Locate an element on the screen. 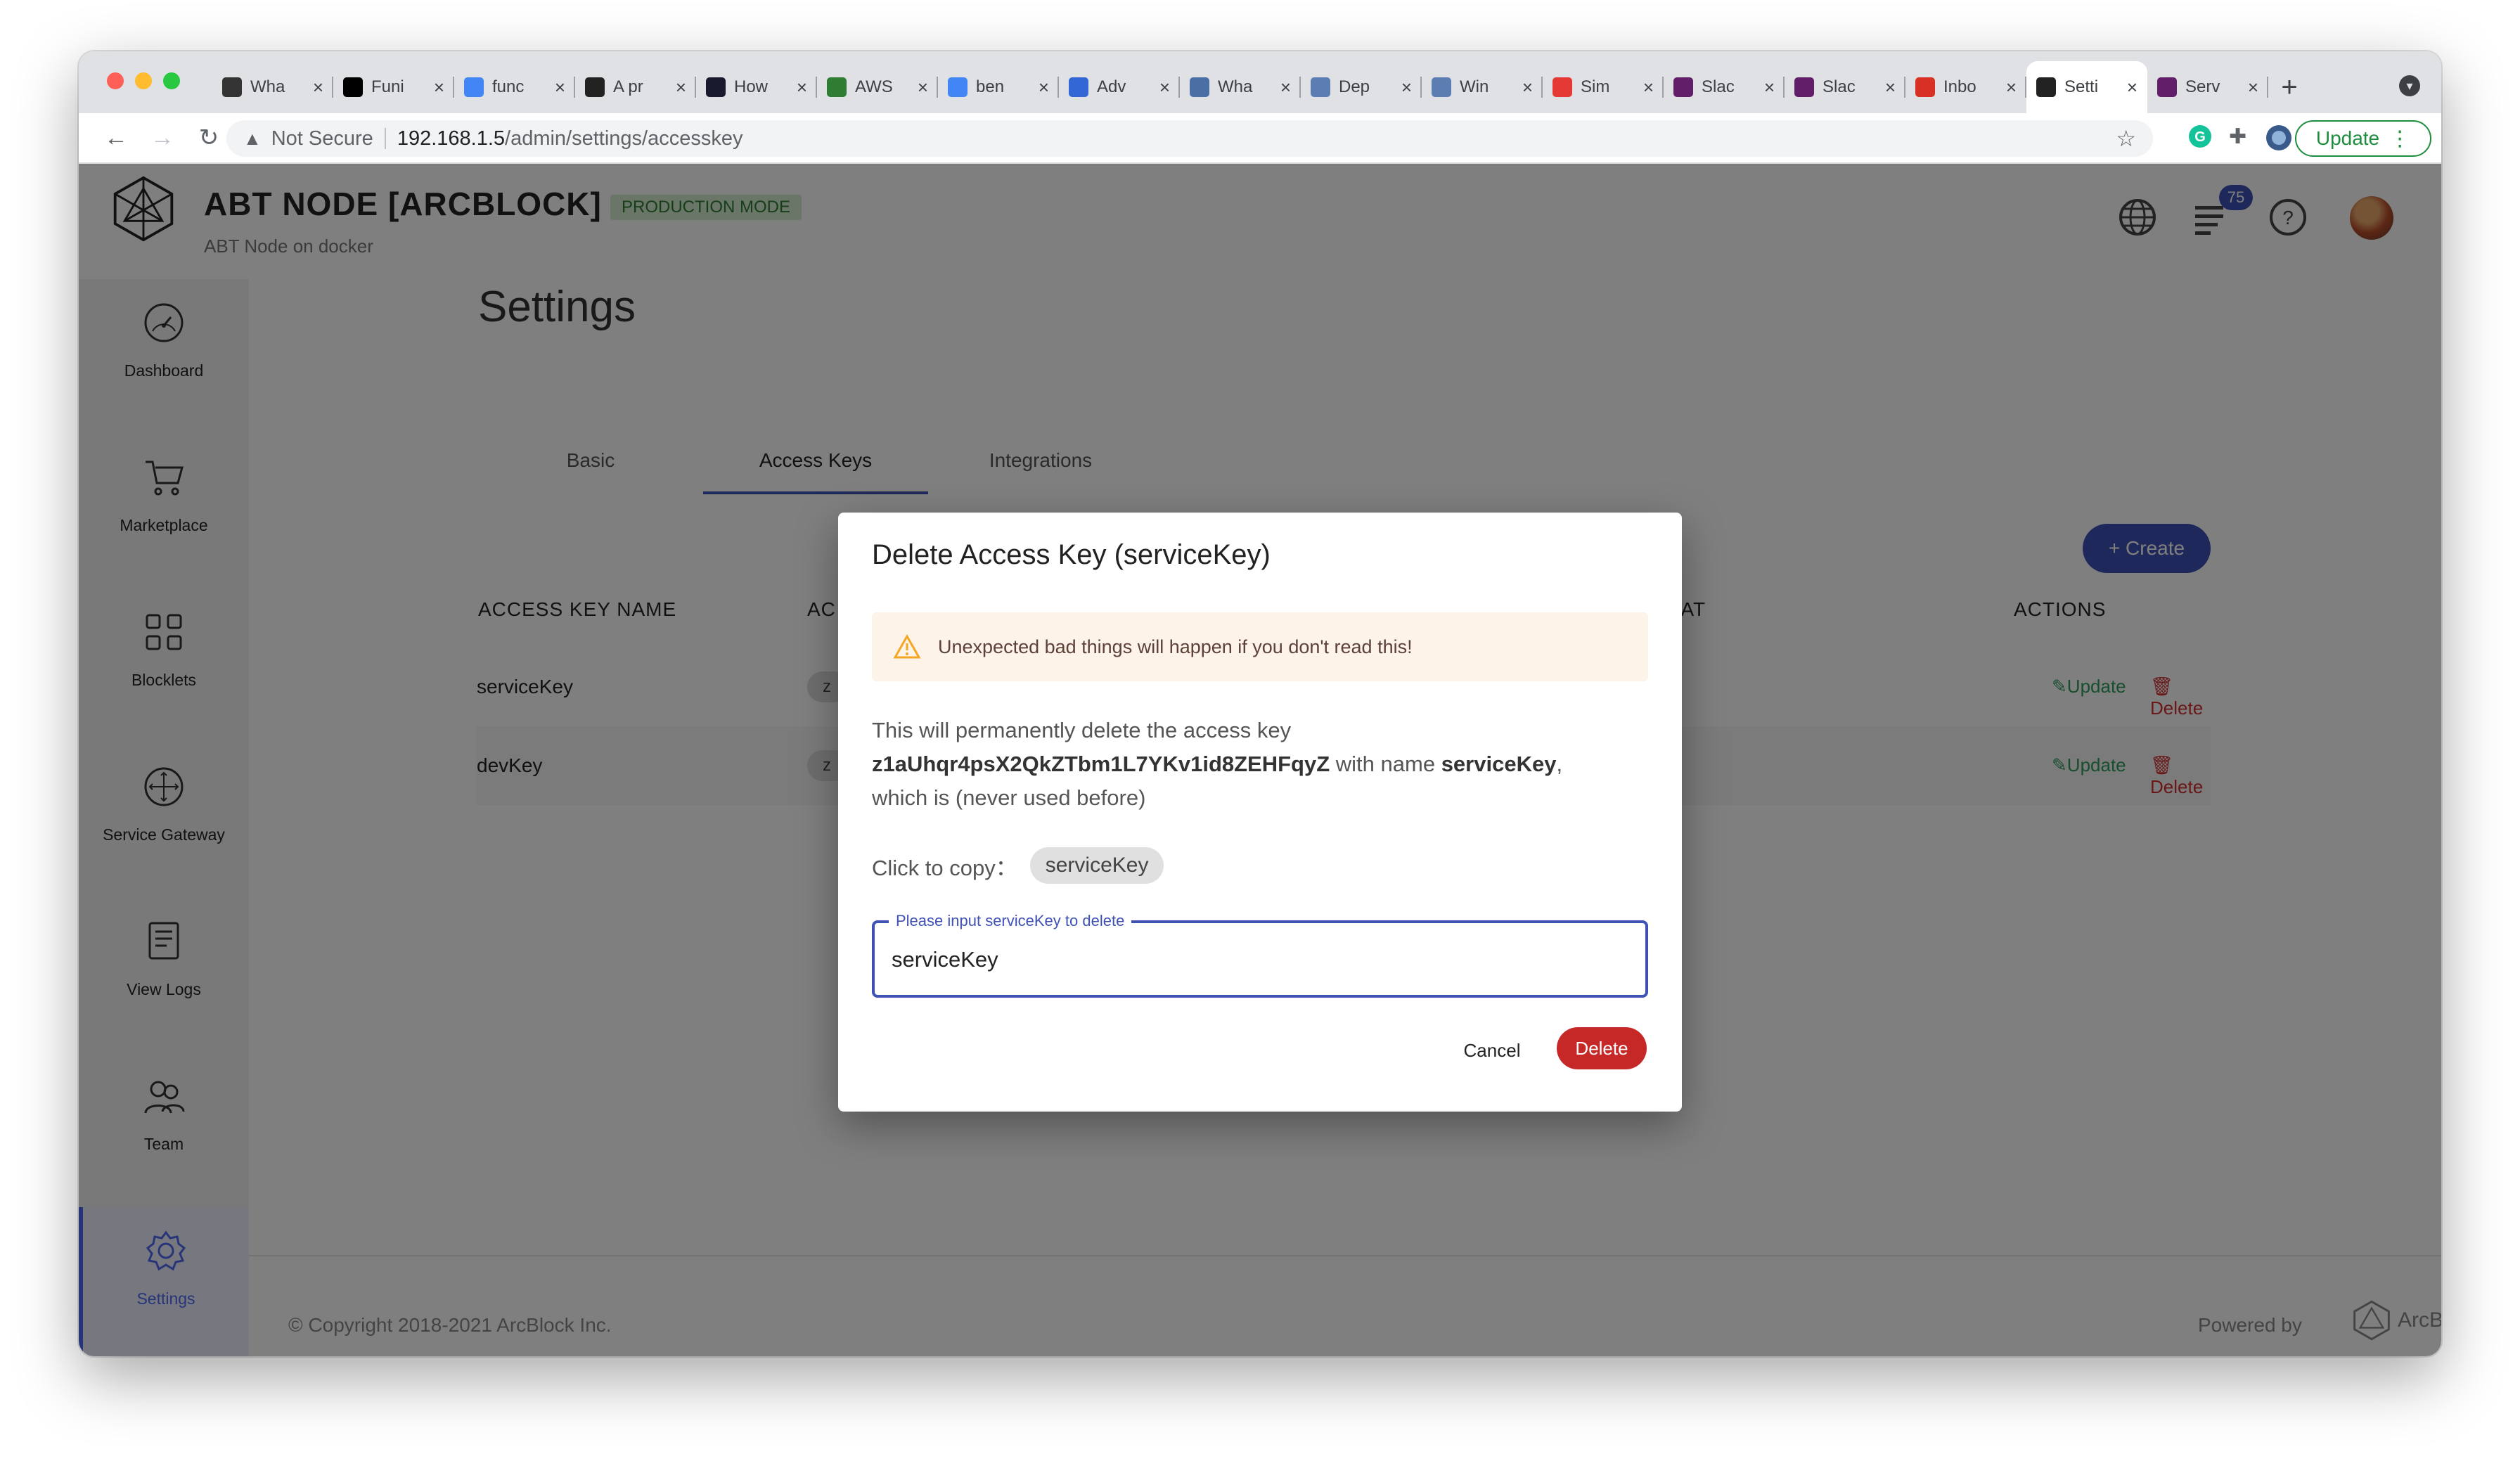 This screenshot has height=1461, width=2520. new-tab-icon: + is located at coordinates (2289, 87).